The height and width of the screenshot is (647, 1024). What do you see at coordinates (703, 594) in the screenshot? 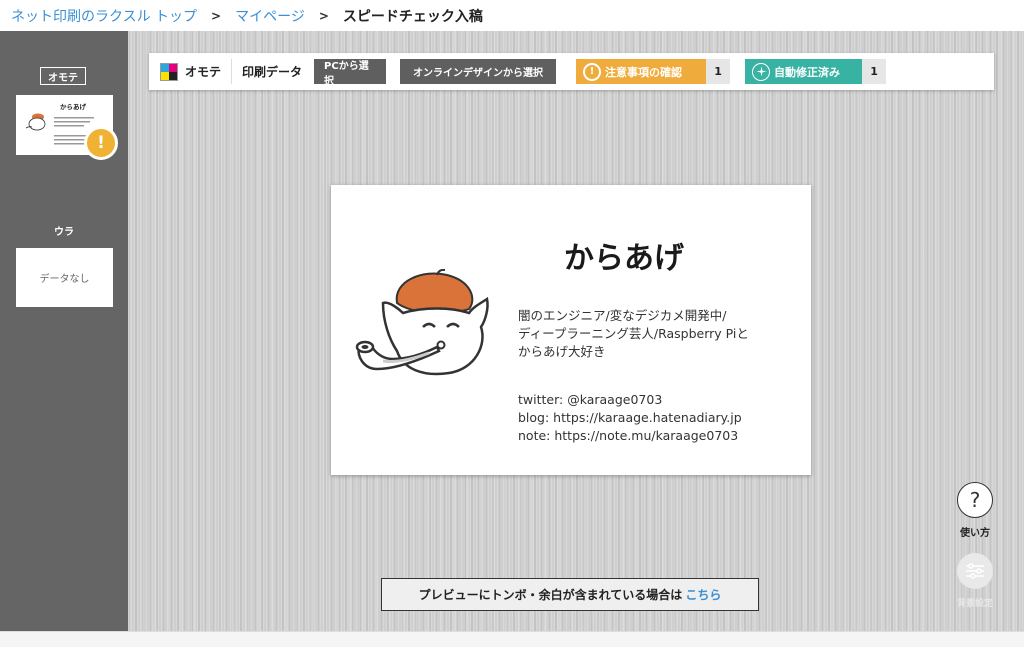
I see `notice-link: こちら` at bounding box center [703, 594].